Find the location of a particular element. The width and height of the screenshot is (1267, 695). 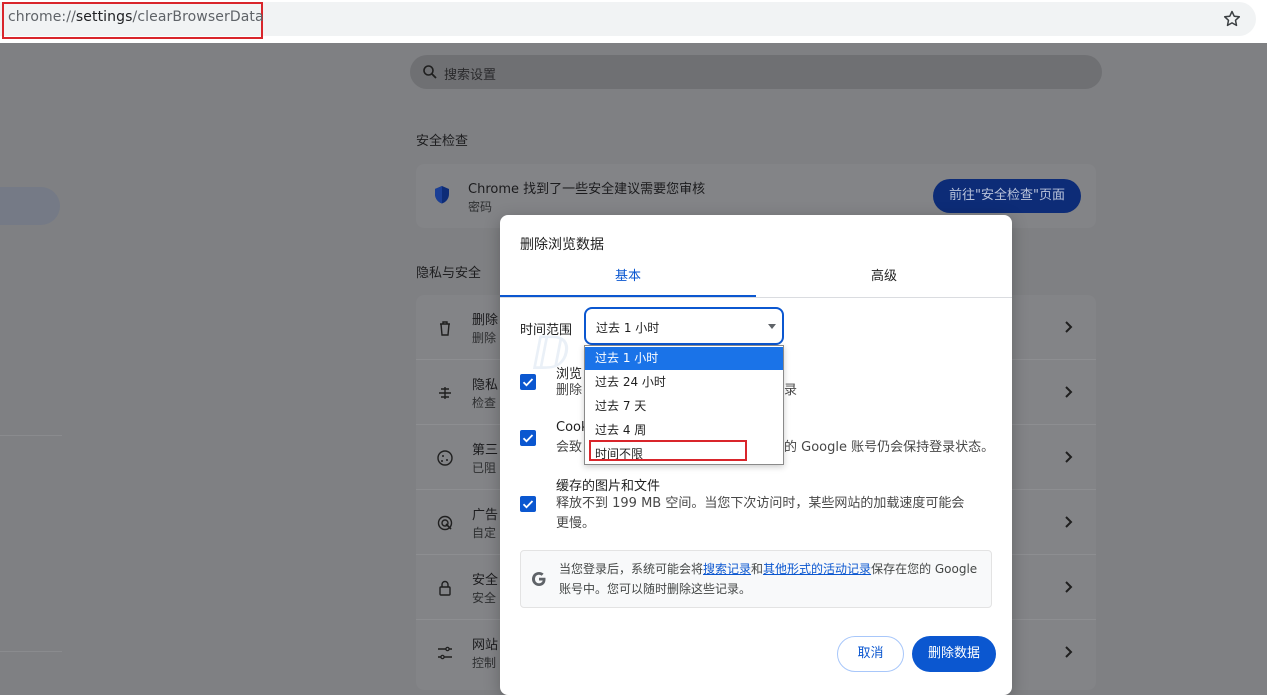

tab-divider is located at coordinates (756, 297).